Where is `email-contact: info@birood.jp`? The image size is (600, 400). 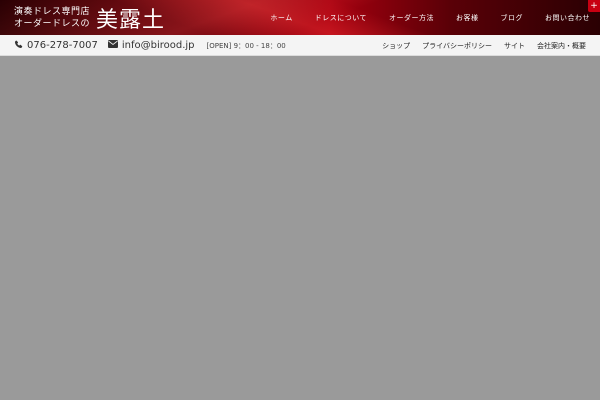 email-contact: info@birood.jp is located at coordinates (151, 45).